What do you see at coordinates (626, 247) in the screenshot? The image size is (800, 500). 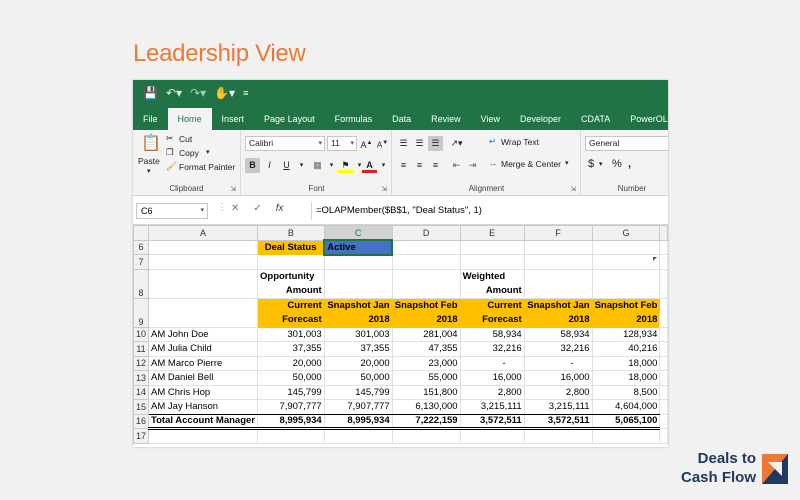 I see `cell-g6` at bounding box center [626, 247].